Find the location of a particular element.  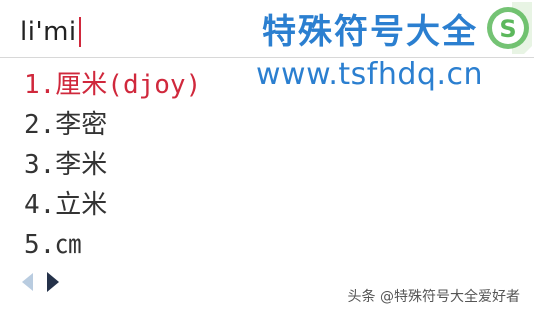

composition-area: li'mi is located at coordinates (50, 32).